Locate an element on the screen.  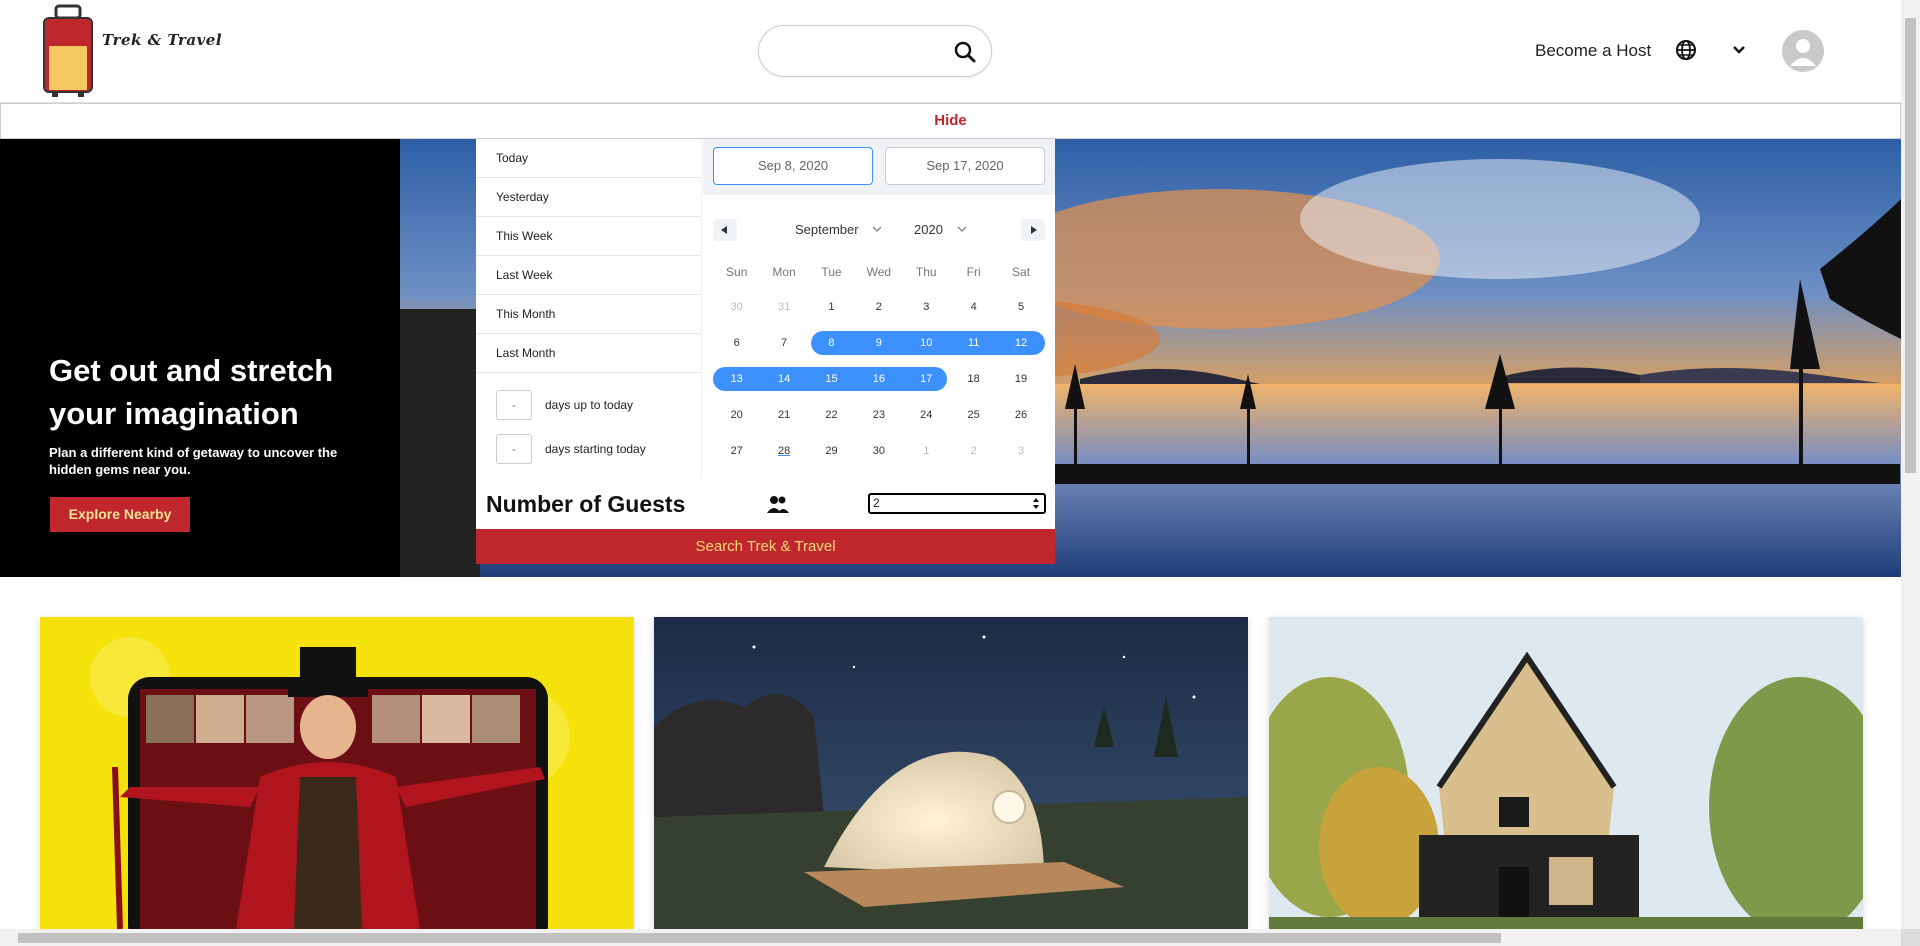
experience-card-cabin is located at coordinates (1566, 773).